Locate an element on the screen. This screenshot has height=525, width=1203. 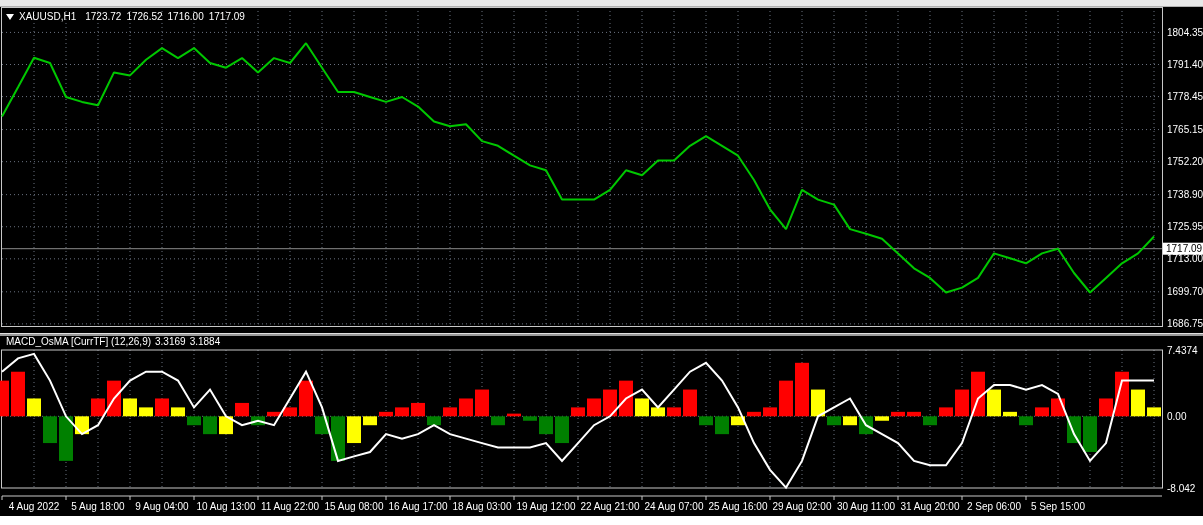
price-axis-label: 1804.35 is located at coordinates (1185, 32).